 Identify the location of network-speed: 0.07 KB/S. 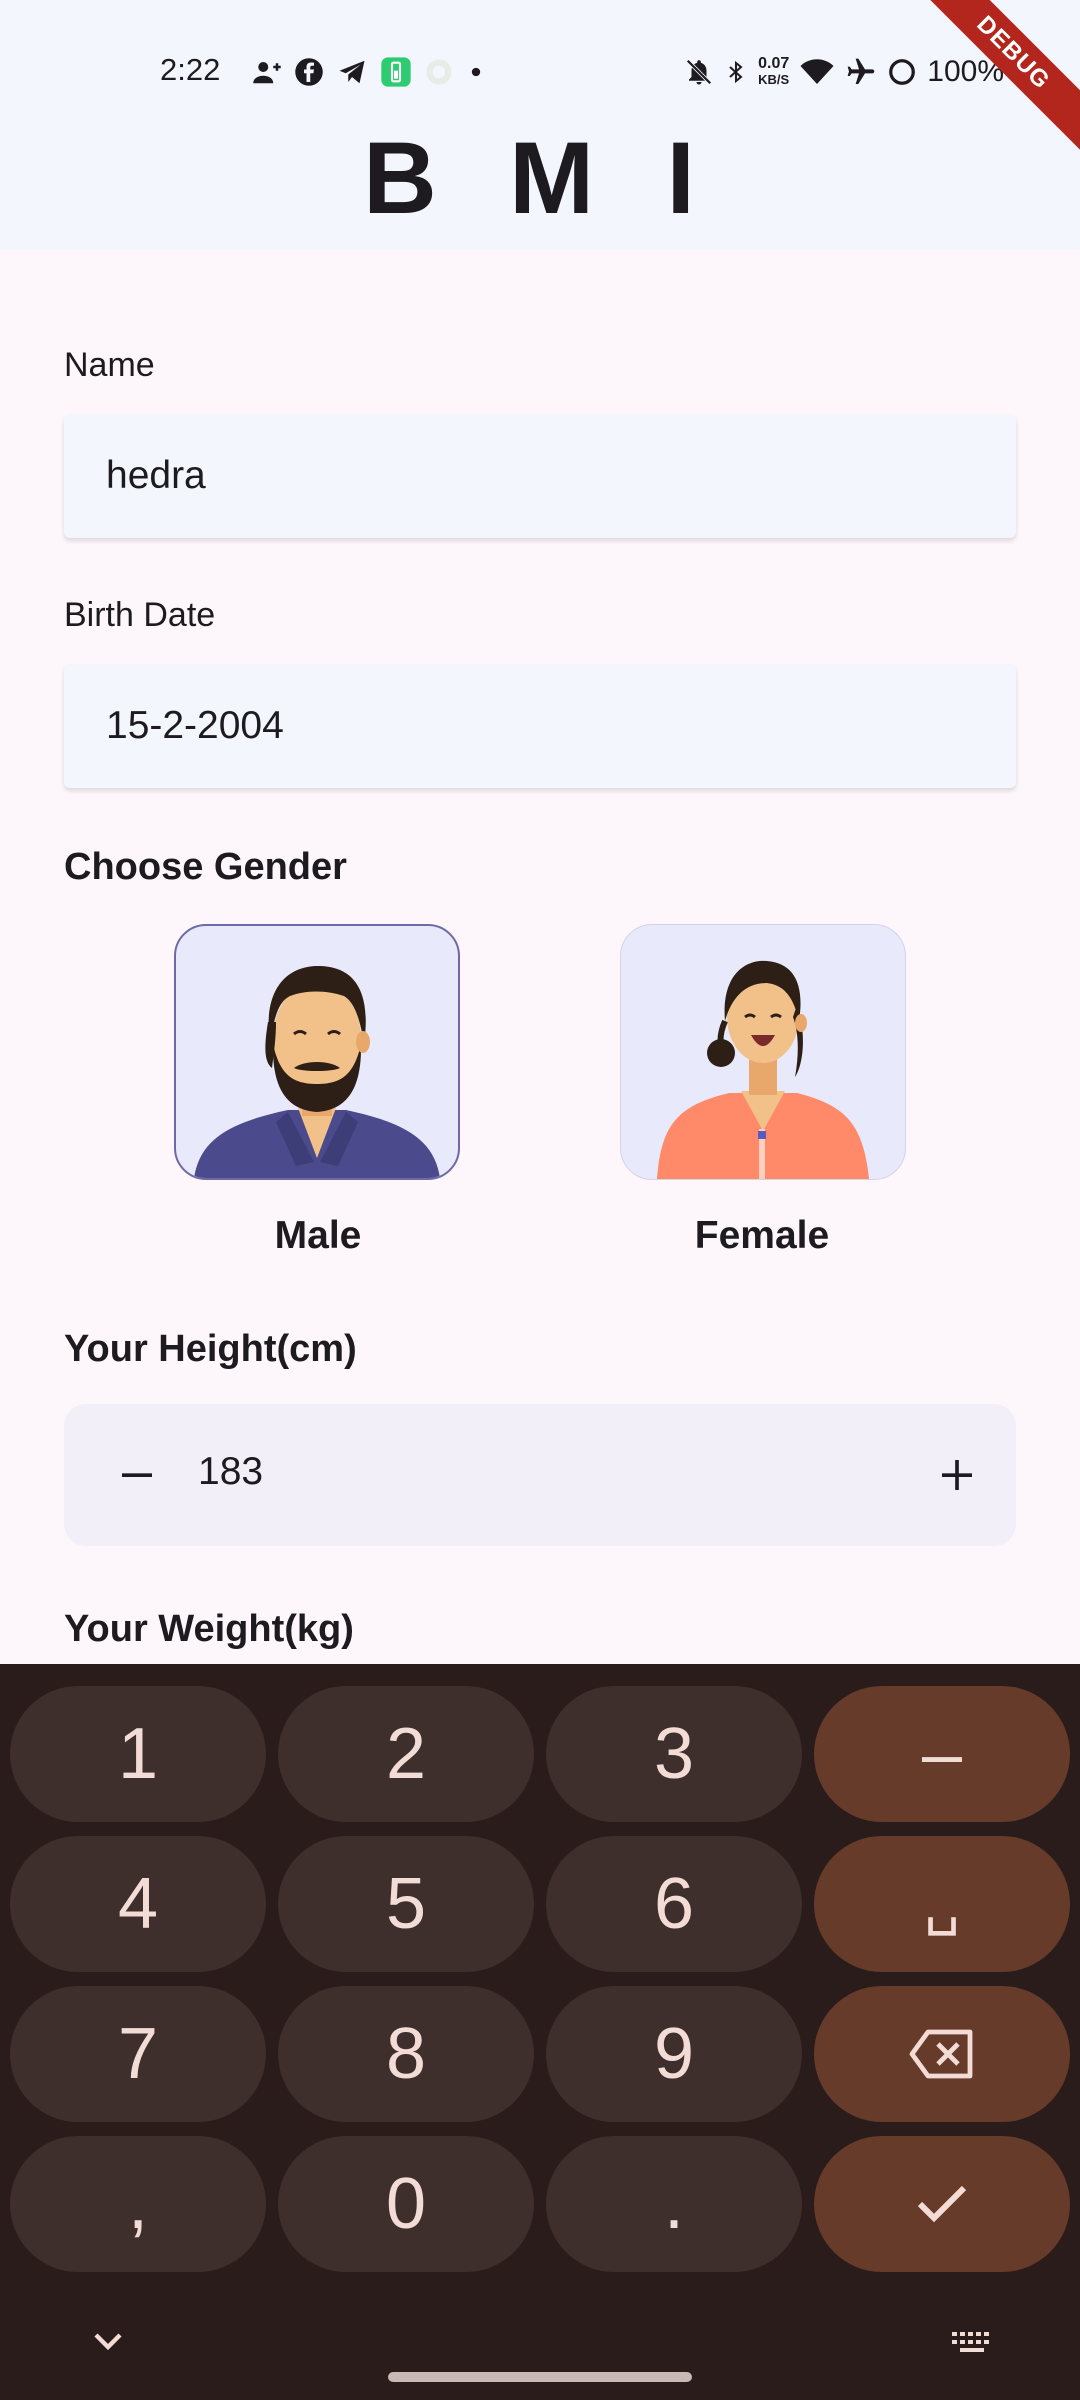
(773, 72).